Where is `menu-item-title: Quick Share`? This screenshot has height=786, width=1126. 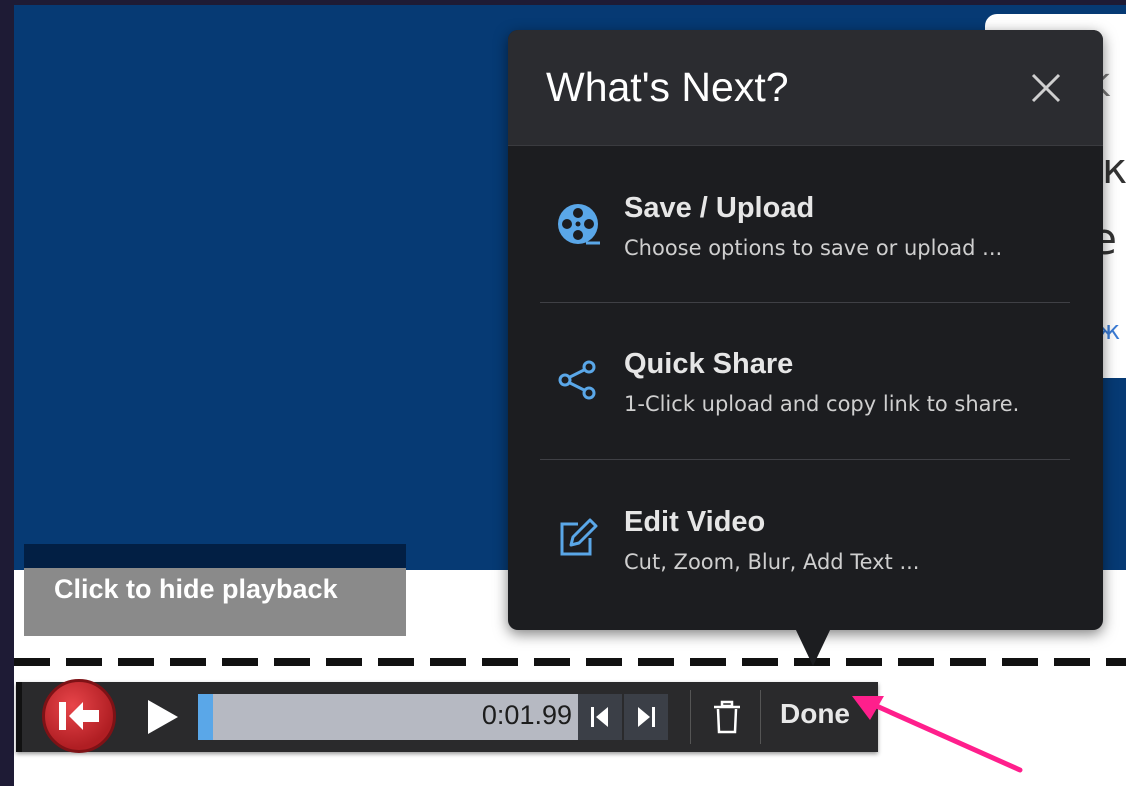 menu-item-title: Quick Share is located at coordinates (709, 364).